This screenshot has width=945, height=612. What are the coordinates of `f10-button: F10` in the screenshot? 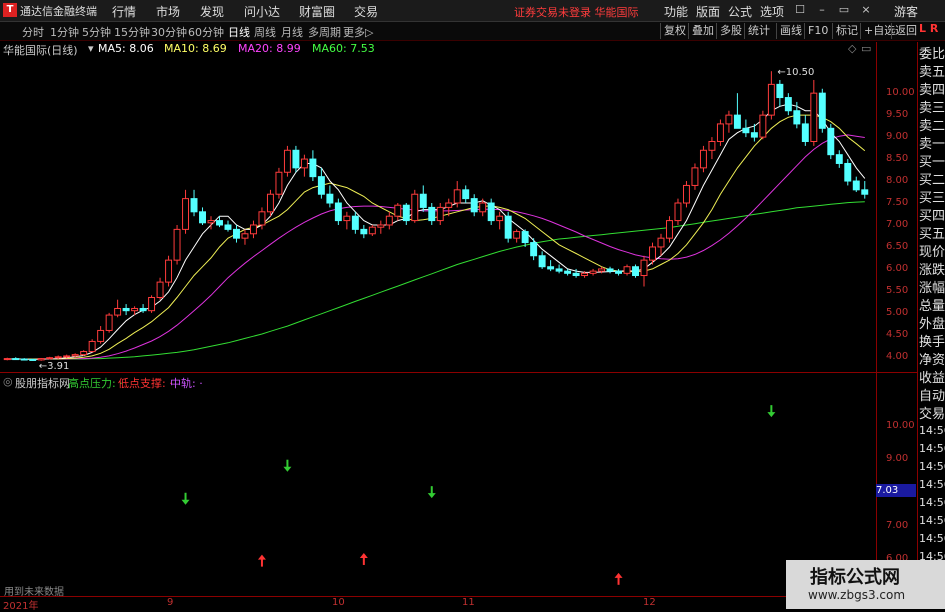 It's located at (817, 31).